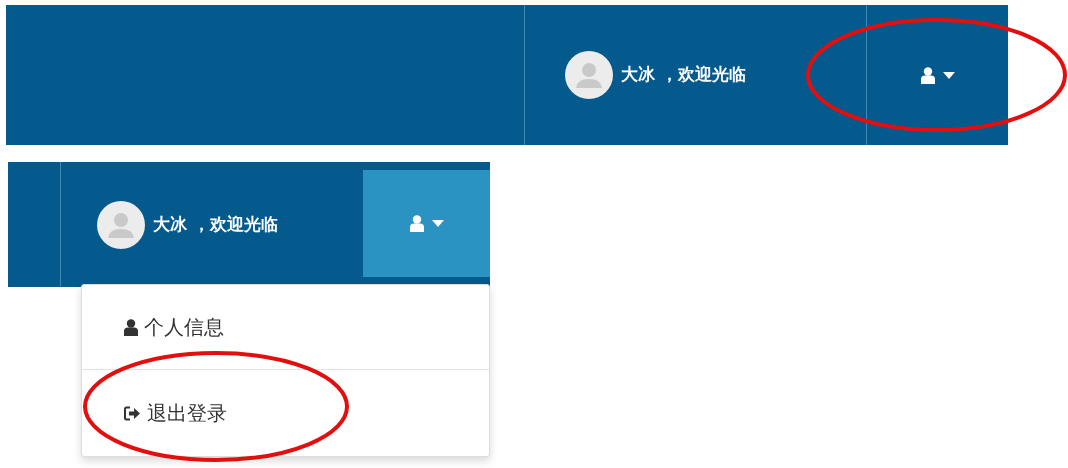 This screenshot has height=468, width=1068. Describe the element at coordinates (132, 413) in the screenshot. I see `logout-icon` at that location.